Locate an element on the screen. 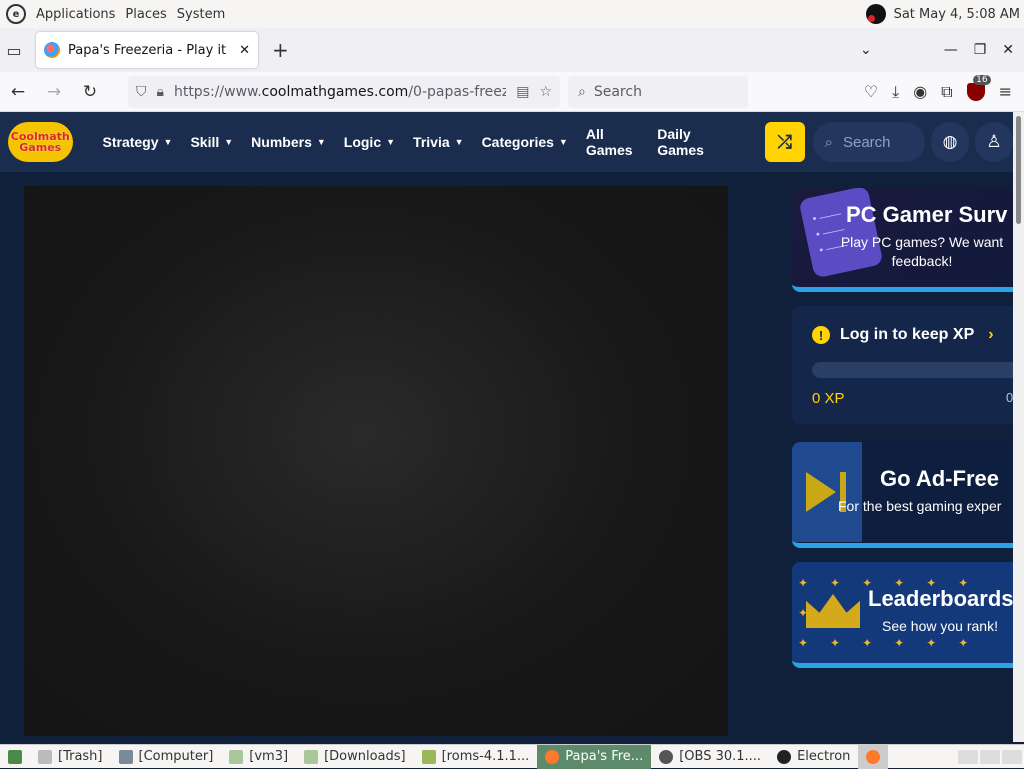  nav-numbers: Numbers ▼ is located at coordinates (288, 142).